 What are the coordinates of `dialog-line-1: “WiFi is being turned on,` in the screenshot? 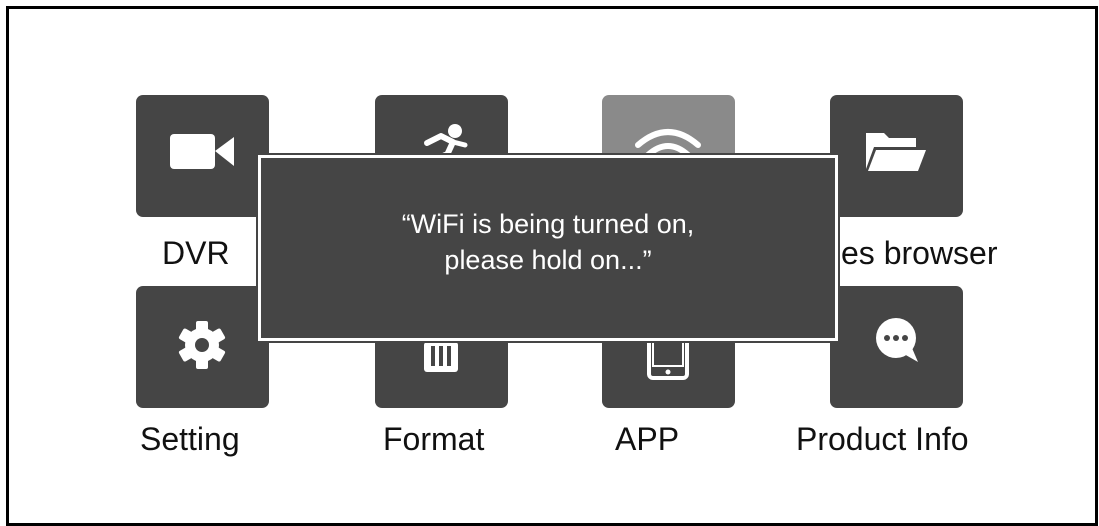 It's located at (548, 224).